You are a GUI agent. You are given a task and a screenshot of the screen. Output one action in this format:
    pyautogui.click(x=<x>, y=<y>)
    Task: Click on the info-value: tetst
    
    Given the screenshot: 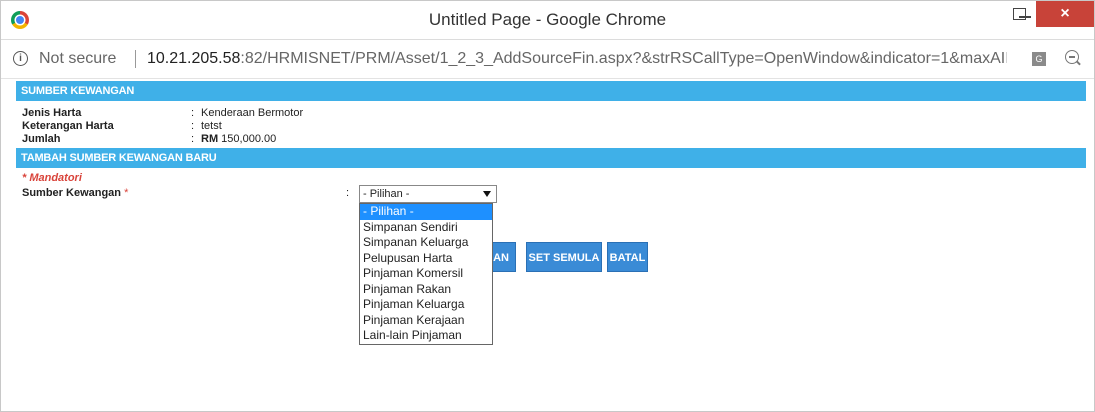 What is the action you would take?
    pyautogui.click(x=211, y=126)
    